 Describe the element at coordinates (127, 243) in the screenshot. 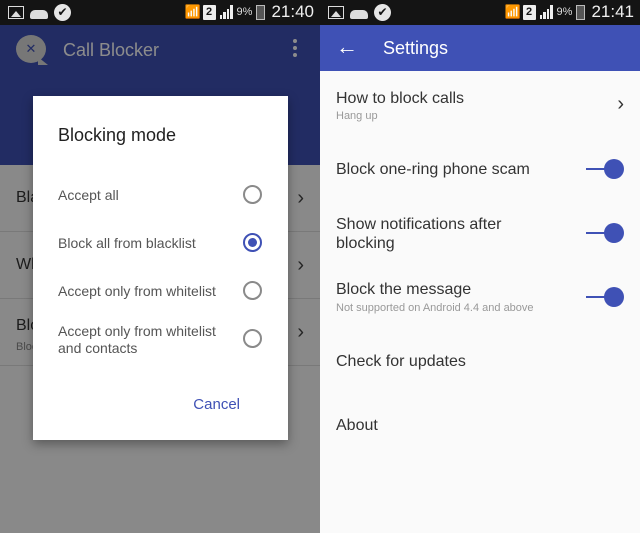

I see `option-label: Block all from blacklist` at that location.